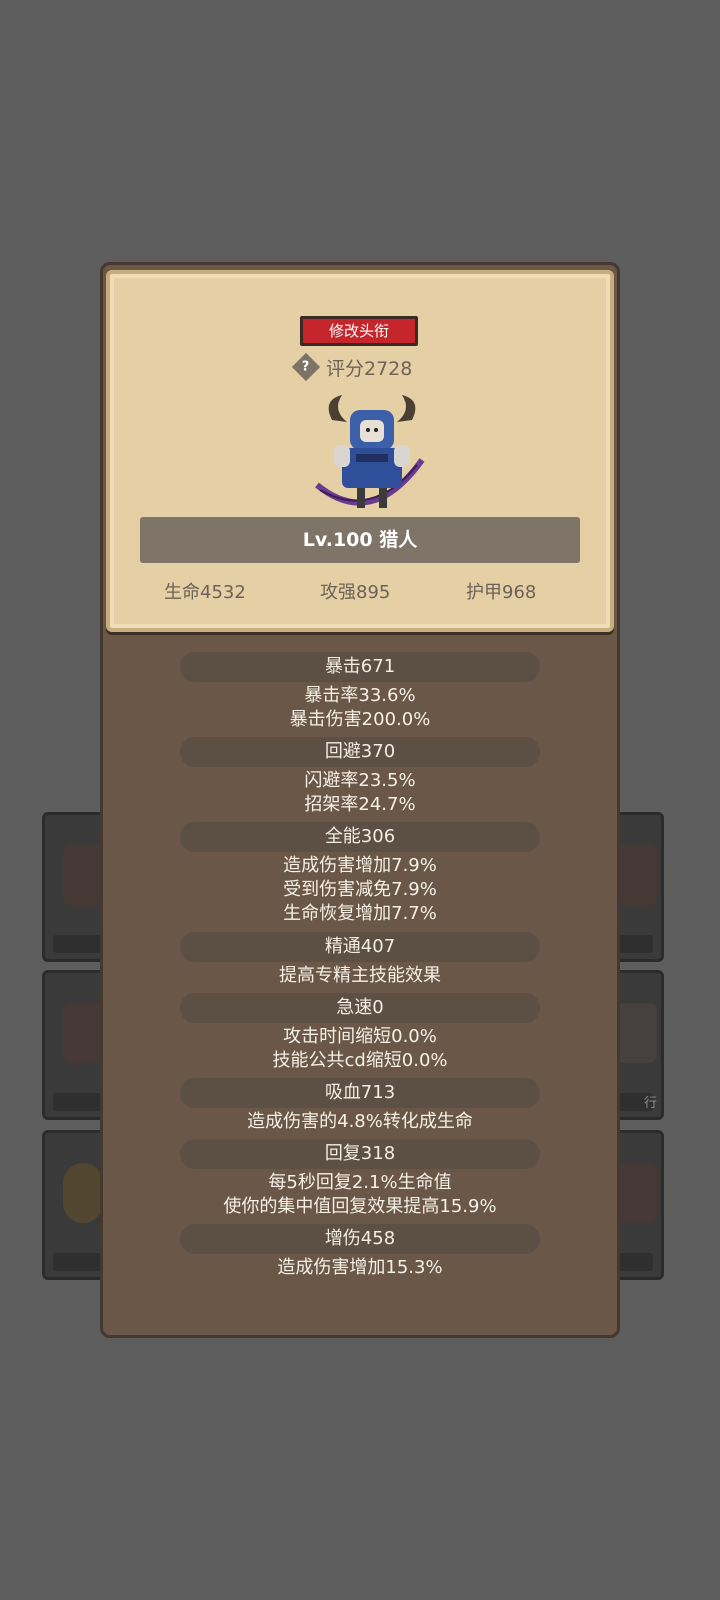 This screenshot has height=1600, width=720. What do you see at coordinates (83, 1033) in the screenshot?
I see `chest-icon` at bounding box center [83, 1033].